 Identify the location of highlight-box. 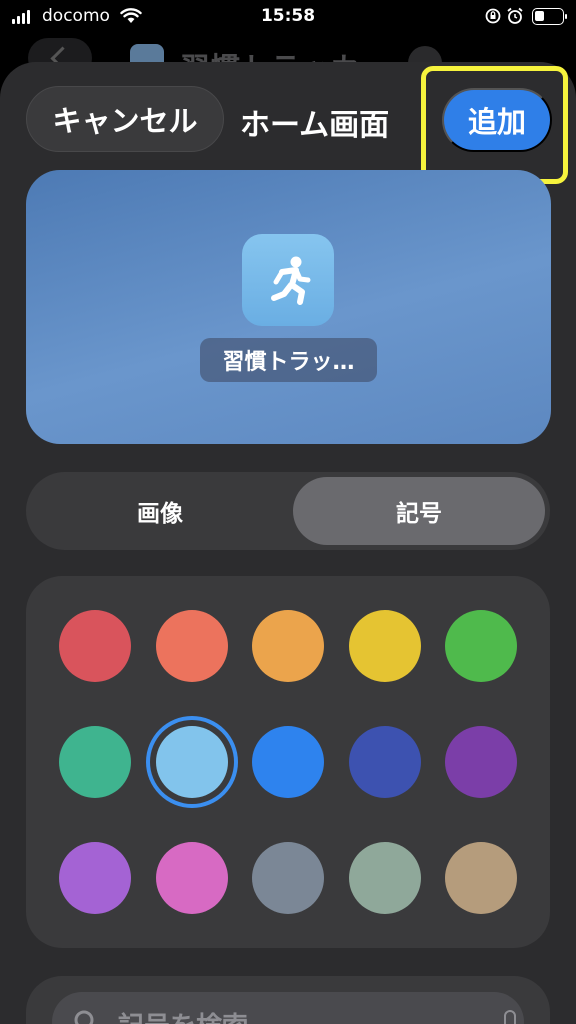
(494, 125).